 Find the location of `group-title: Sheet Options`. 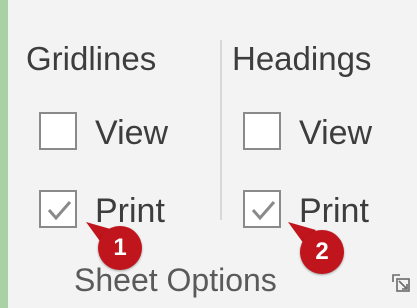

group-title: Sheet Options is located at coordinates (175, 280).